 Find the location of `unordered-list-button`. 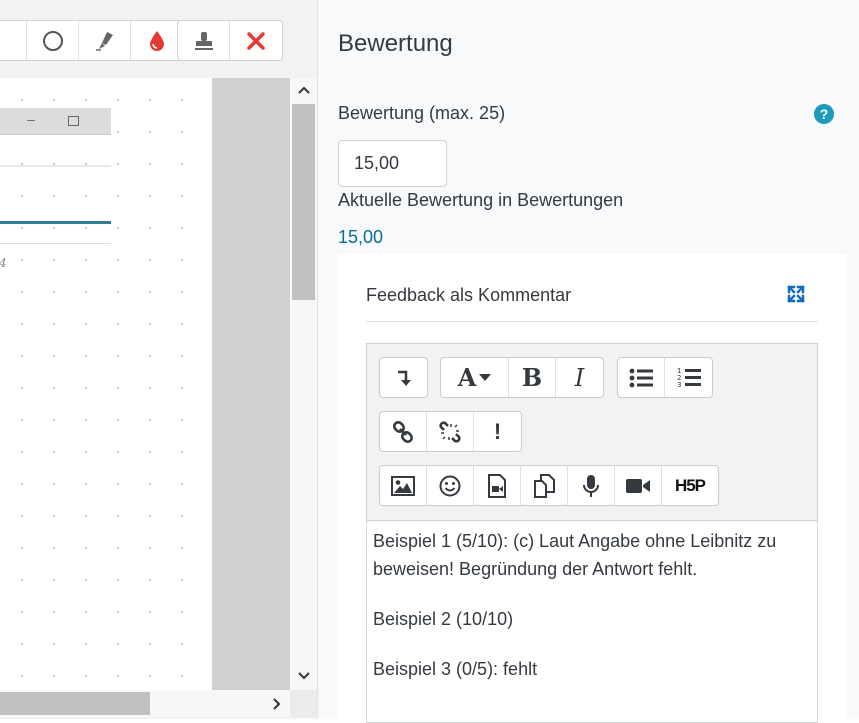

unordered-list-button is located at coordinates (641, 377).